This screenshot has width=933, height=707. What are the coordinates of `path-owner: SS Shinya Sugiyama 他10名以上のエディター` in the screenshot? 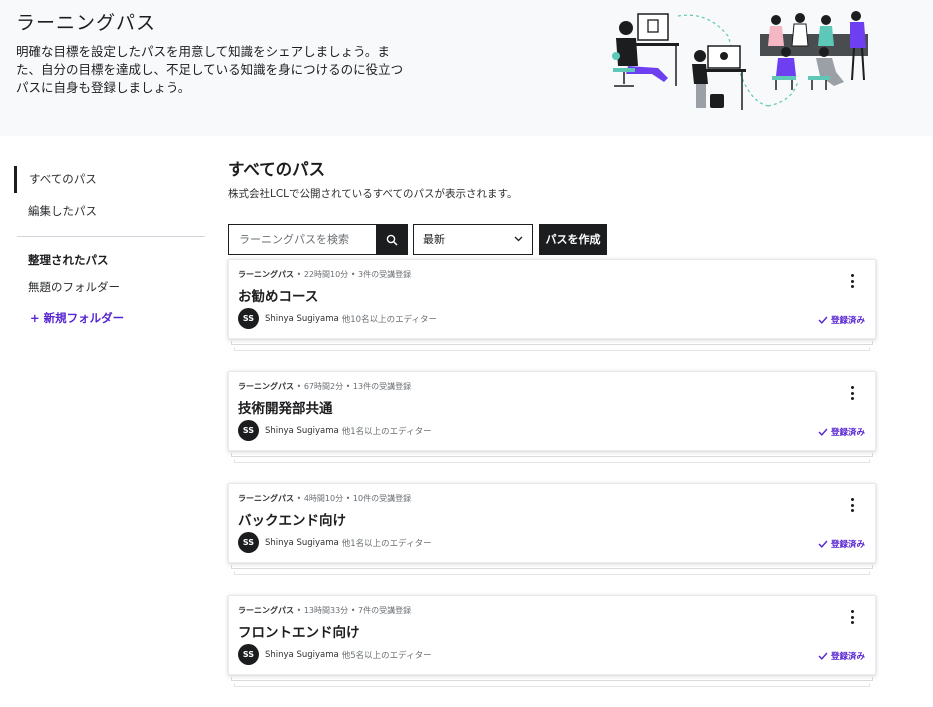 It's located at (337, 318).